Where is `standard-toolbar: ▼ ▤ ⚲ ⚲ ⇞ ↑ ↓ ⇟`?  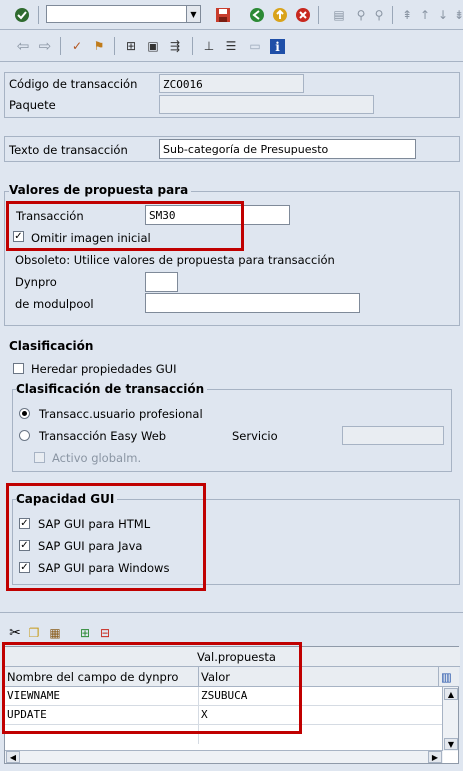 standard-toolbar: ▼ ▤ ⚲ ⚲ ⇞ ↑ ↓ ⇟ is located at coordinates (231, 15).